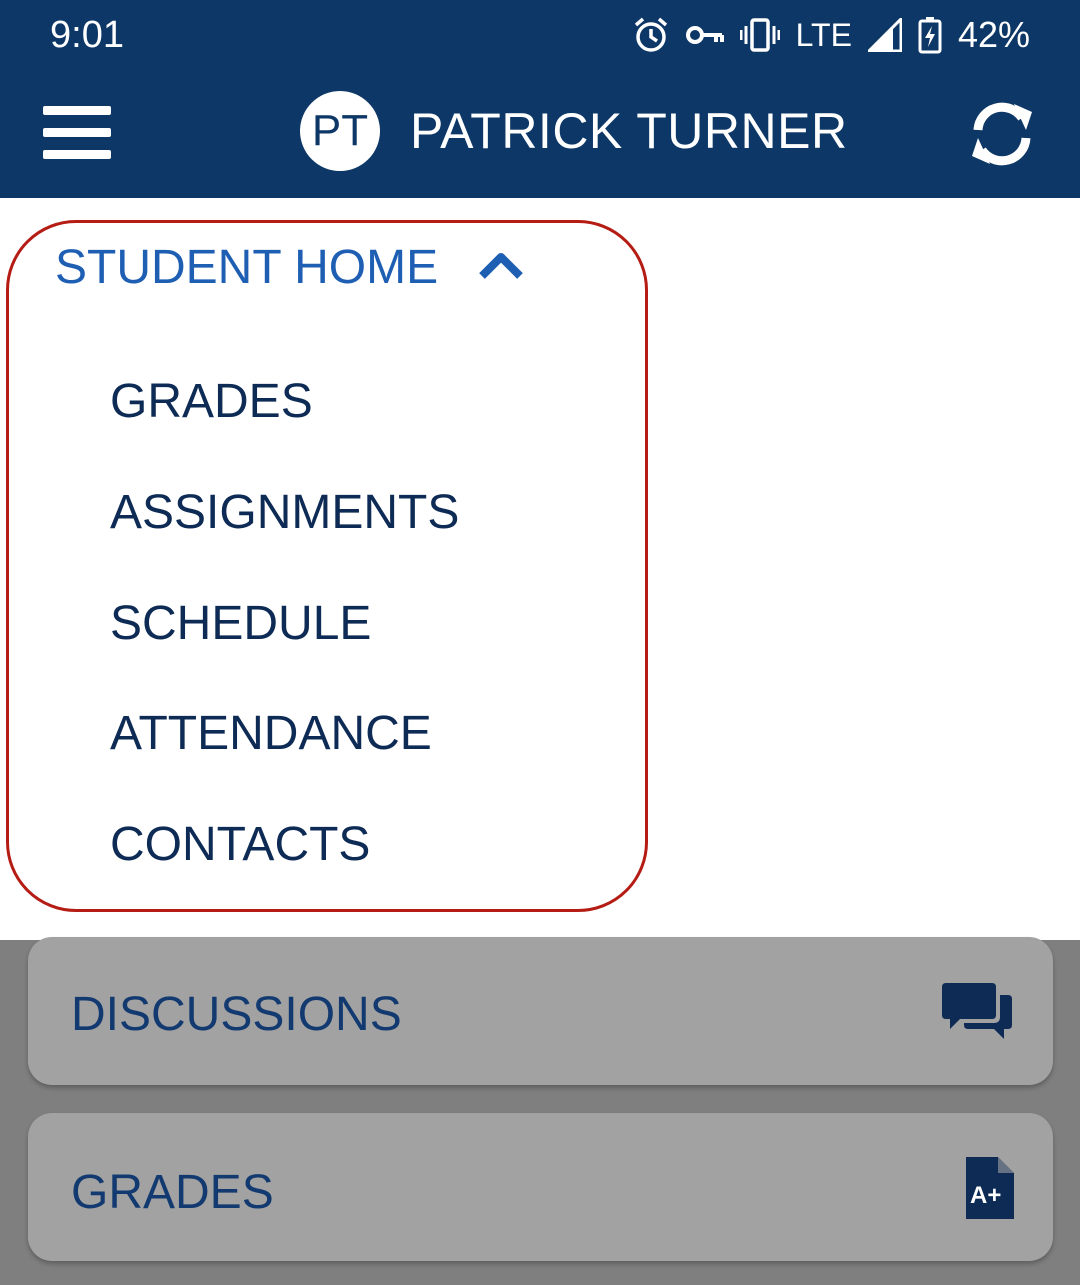  Describe the element at coordinates (930, 35) in the screenshot. I see `battery-charging-icon` at that location.